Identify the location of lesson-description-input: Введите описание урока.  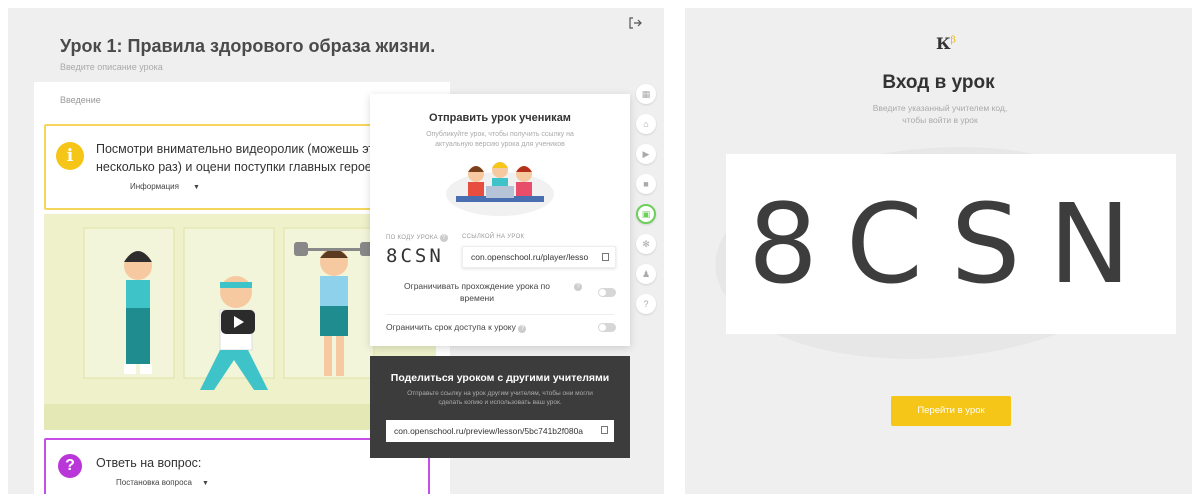
(111, 67).